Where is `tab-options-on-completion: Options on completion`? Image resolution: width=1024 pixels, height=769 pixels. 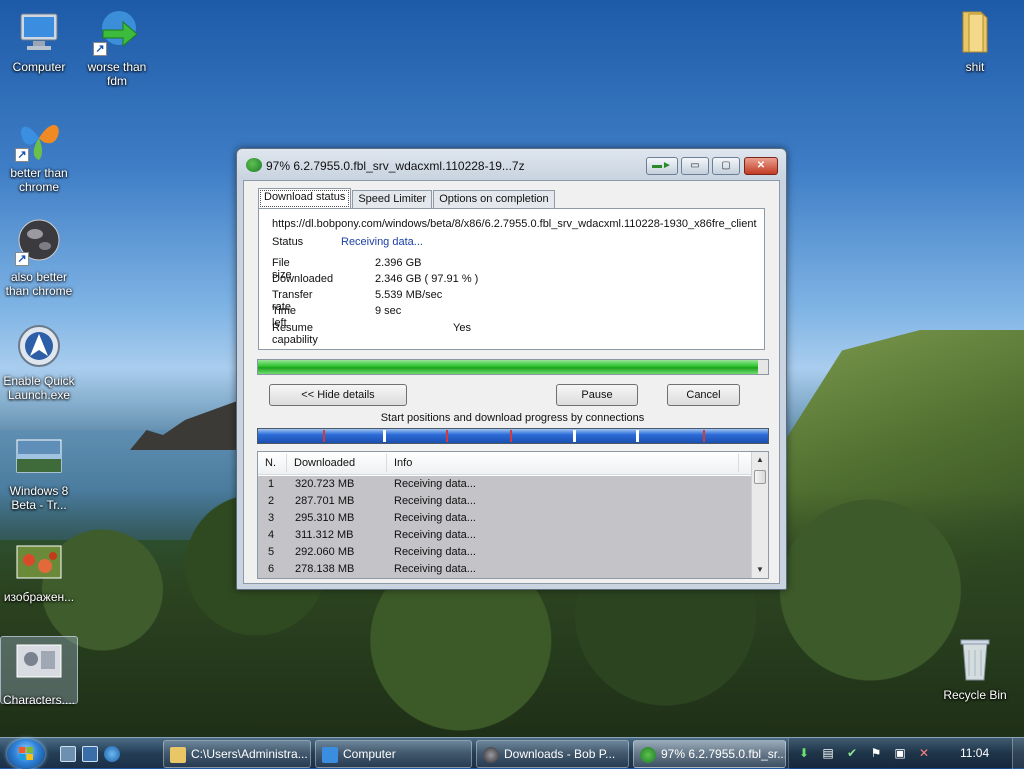 tab-options-on-completion: Options on completion is located at coordinates (494, 199).